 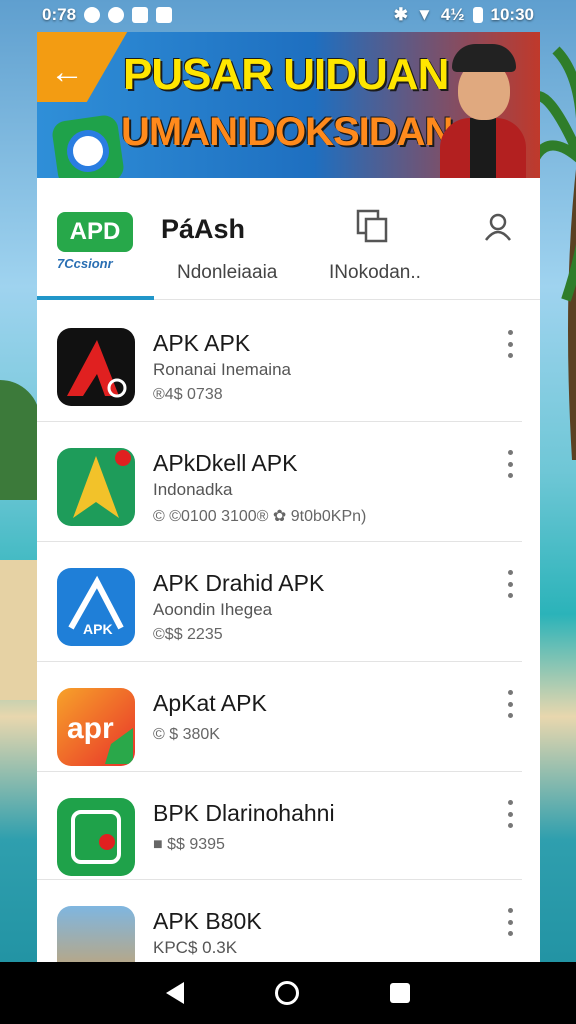 I want to click on app-name: APkDkell APK, so click(x=225, y=463).